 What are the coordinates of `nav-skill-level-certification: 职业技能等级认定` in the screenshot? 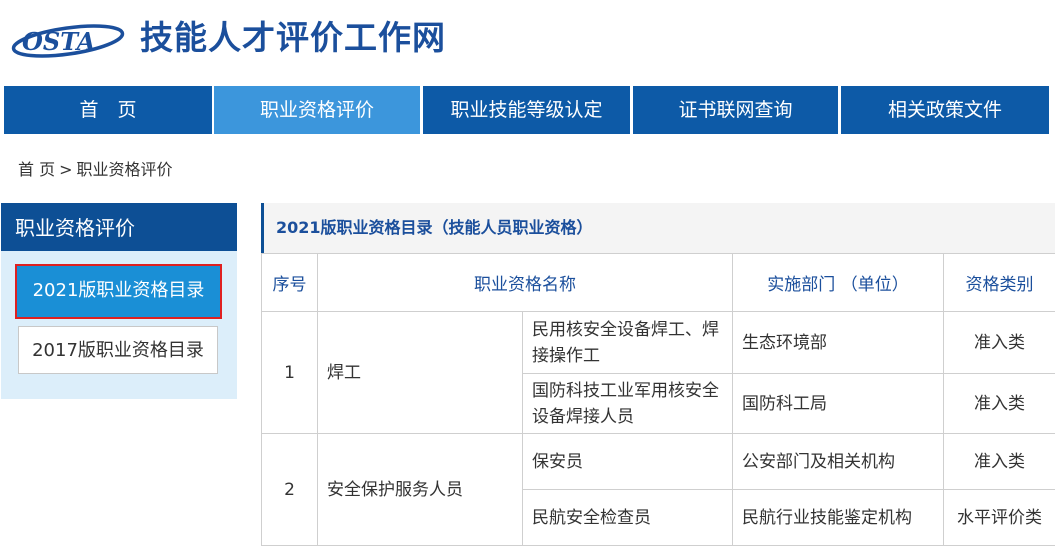 It's located at (526, 110).